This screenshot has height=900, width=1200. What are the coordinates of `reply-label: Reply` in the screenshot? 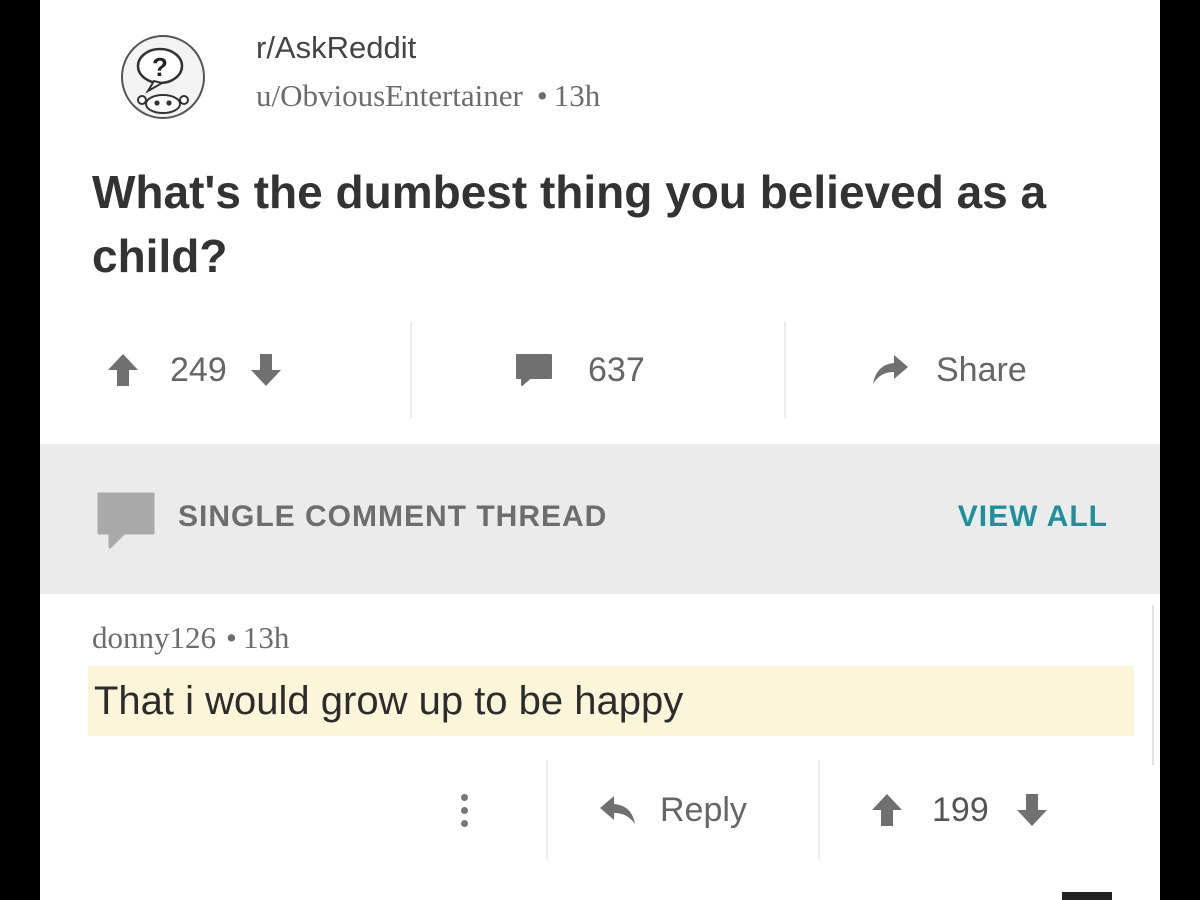 It's located at (703, 809).